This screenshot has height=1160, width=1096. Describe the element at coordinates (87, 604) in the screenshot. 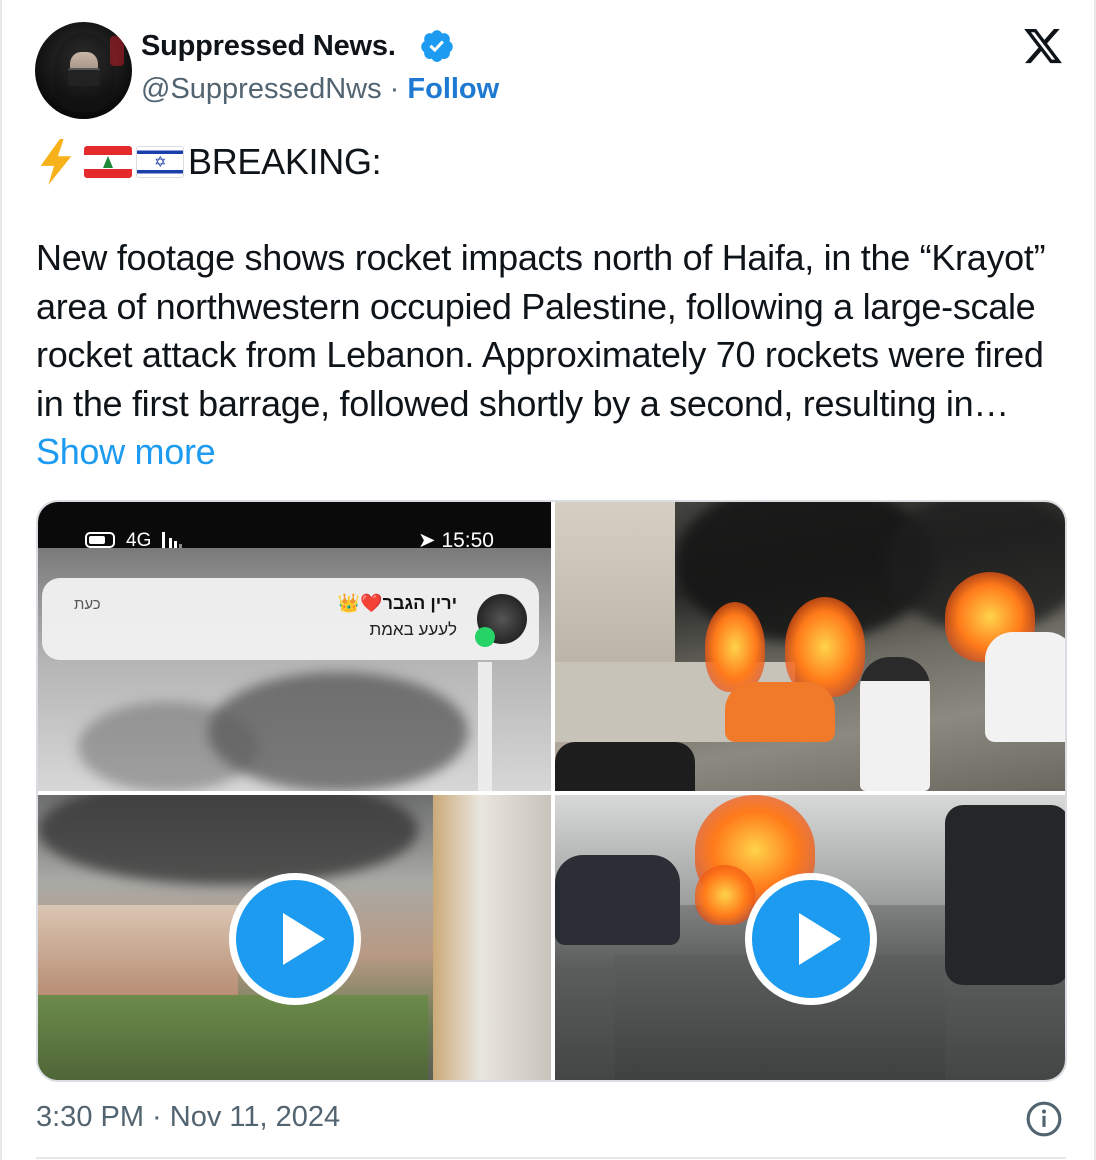

I see `notification-time: כעת` at that location.